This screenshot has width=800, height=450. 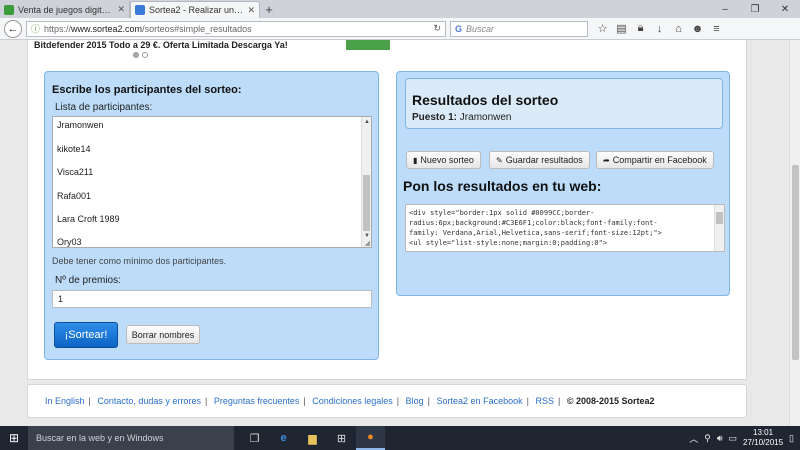 What do you see at coordinates (480, 28) in the screenshot?
I see `search-placeholder: Buscar` at bounding box center [480, 28].